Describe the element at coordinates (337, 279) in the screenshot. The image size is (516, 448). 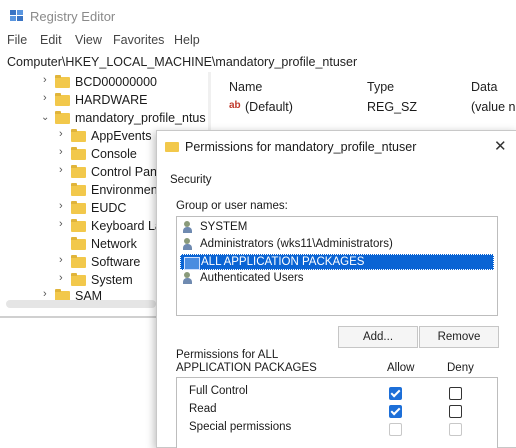
I see `user-row-authenticated-users: Authenticated Users` at that location.